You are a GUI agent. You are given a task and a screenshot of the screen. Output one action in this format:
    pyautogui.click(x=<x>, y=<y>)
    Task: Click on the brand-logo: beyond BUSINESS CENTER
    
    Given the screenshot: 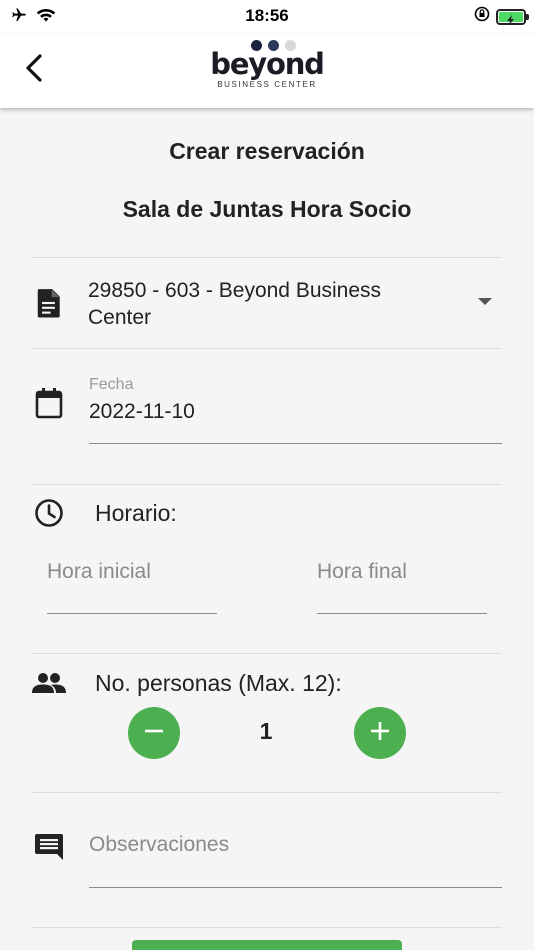 What is the action you would take?
    pyautogui.click(x=267, y=70)
    